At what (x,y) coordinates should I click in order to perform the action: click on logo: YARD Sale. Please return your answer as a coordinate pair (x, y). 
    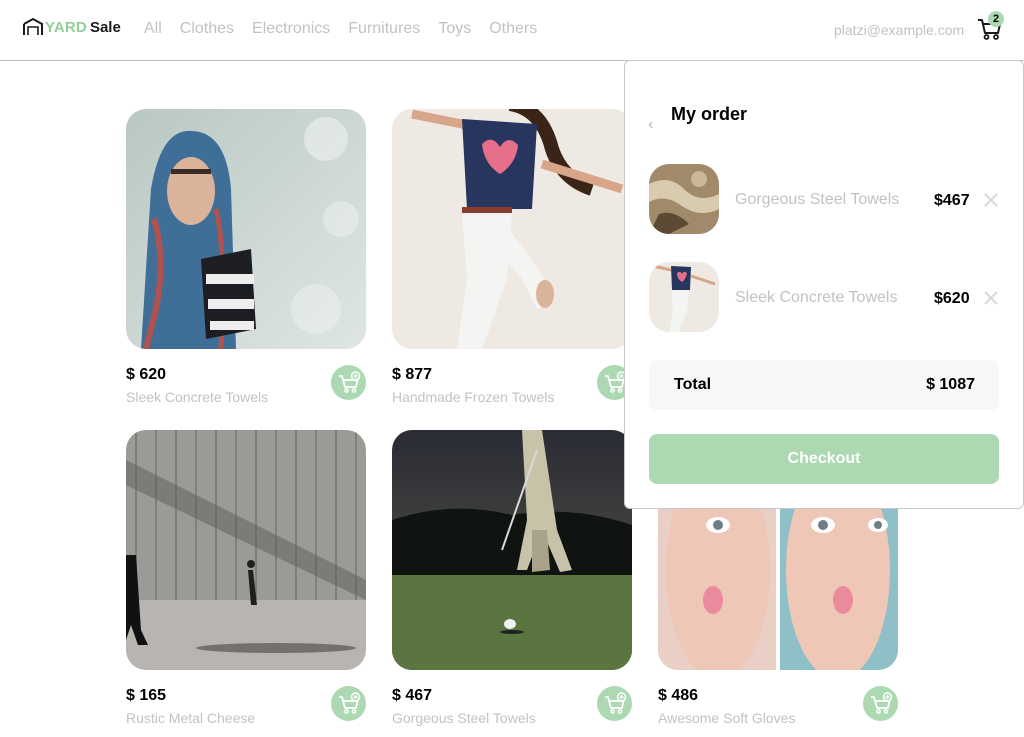
    Looking at the image, I should click on (72, 27).